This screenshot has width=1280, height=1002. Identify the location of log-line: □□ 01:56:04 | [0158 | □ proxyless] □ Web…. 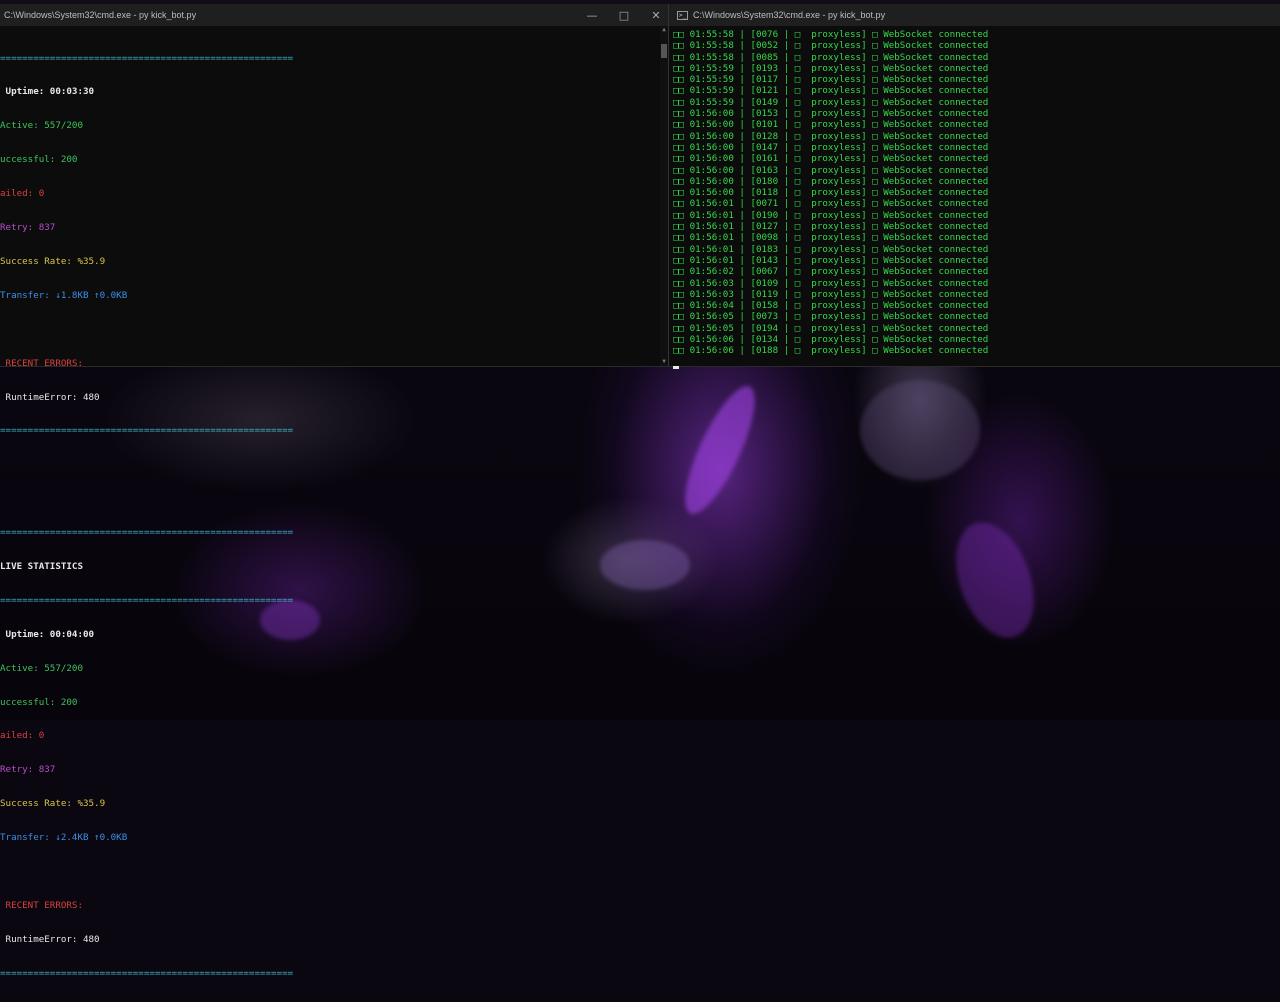
(831, 306).